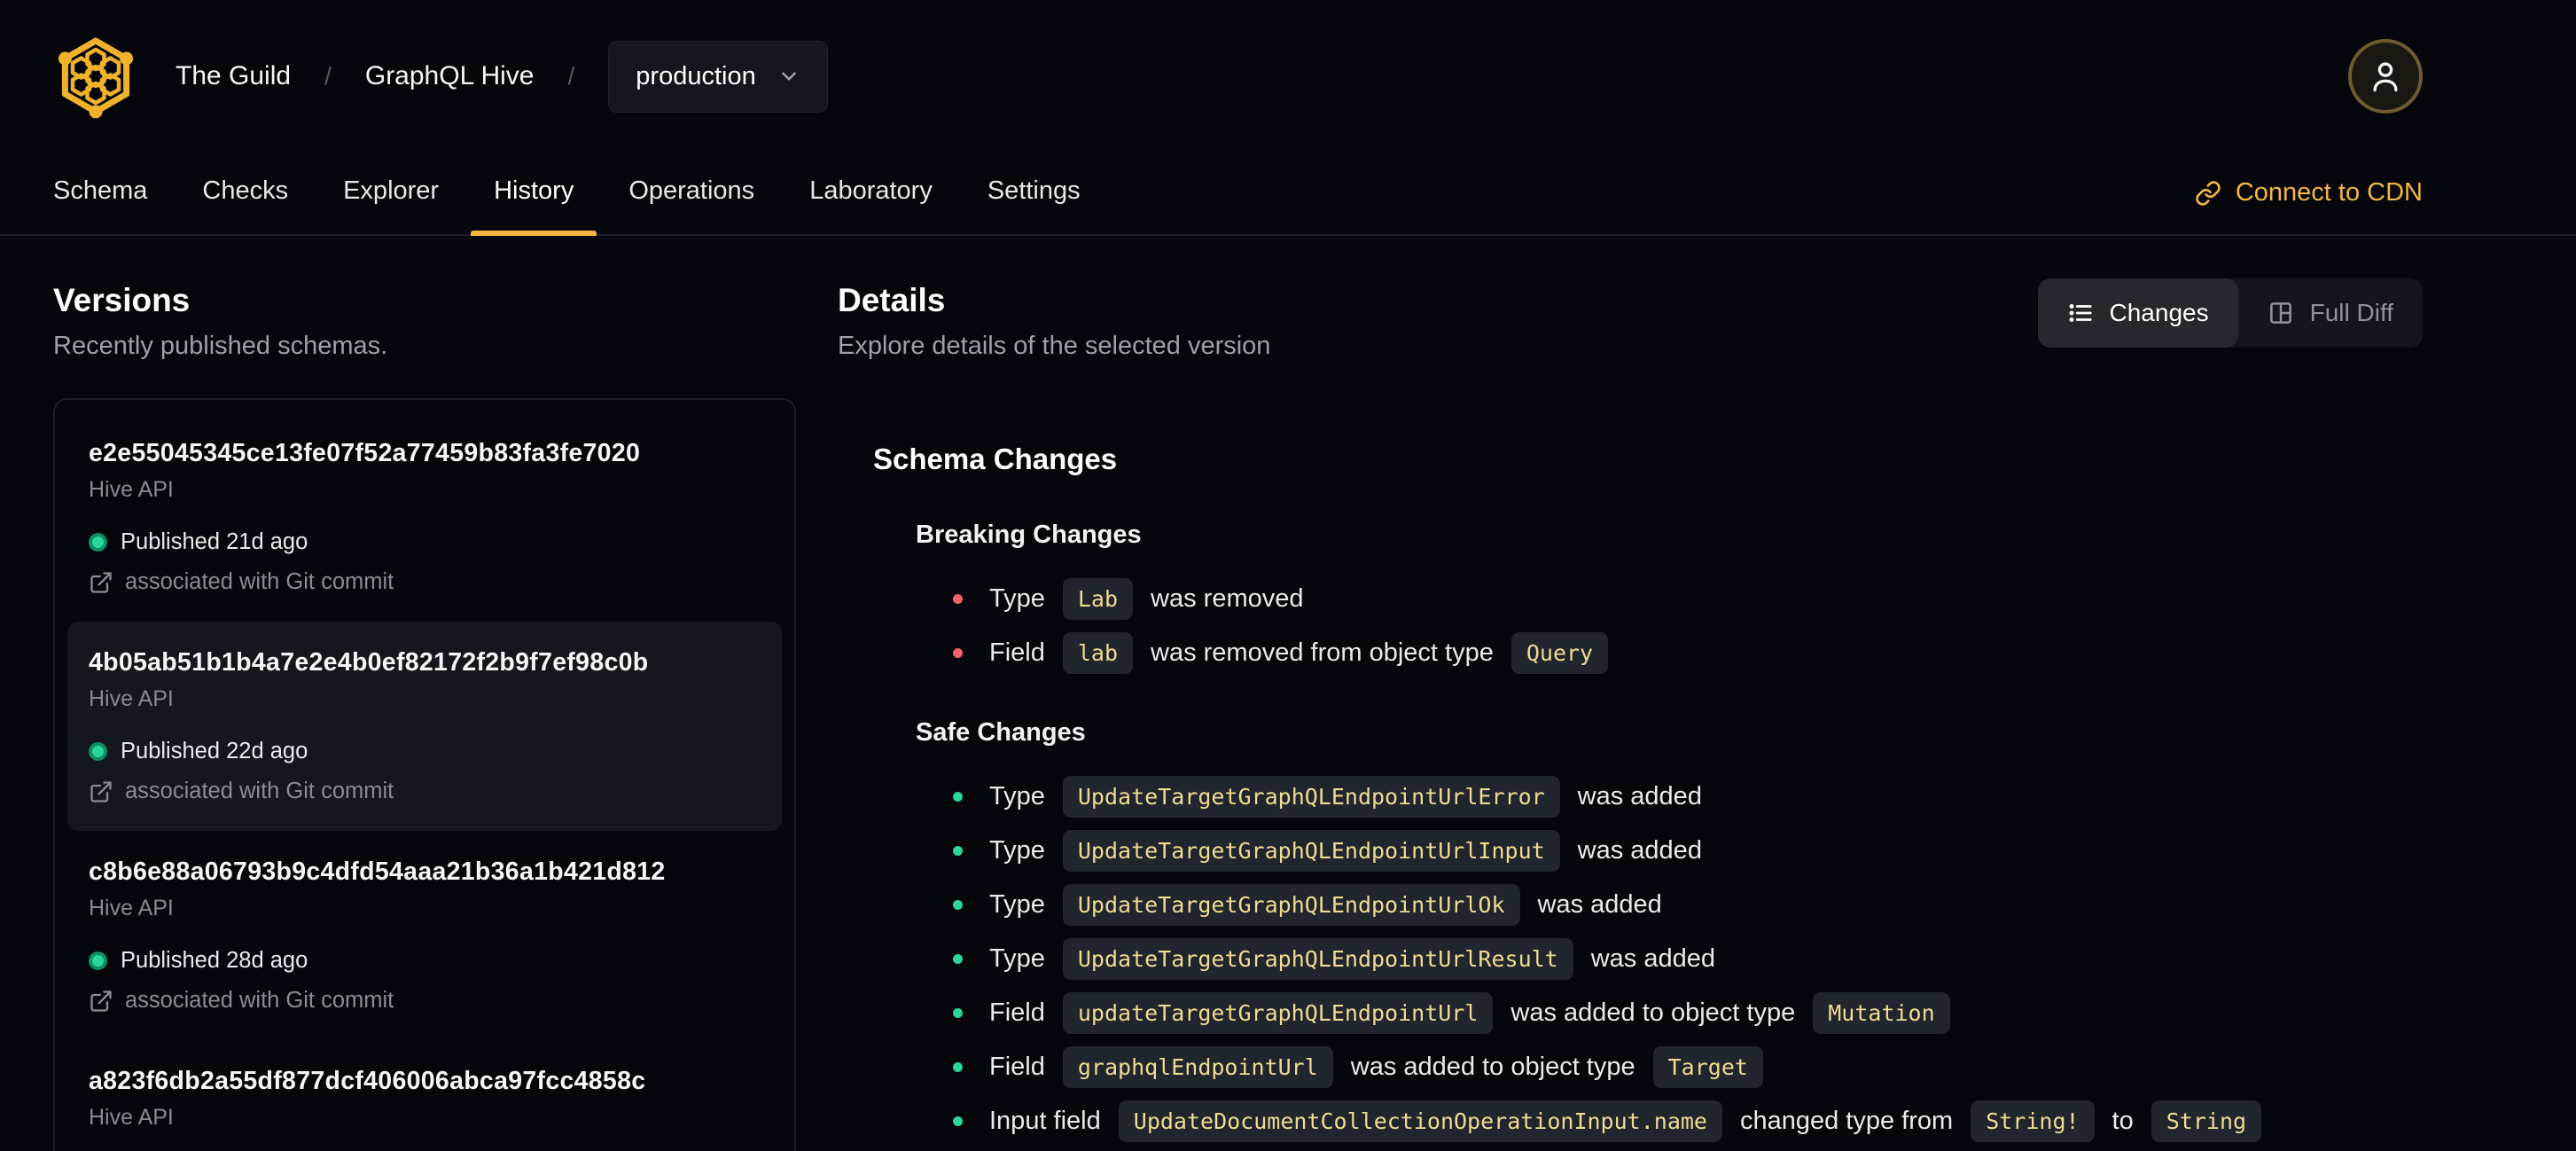 This screenshot has width=2576, height=1151. What do you see at coordinates (995, 458) in the screenshot?
I see `schema-changes-title: Schema Changes` at bounding box center [995, 458].